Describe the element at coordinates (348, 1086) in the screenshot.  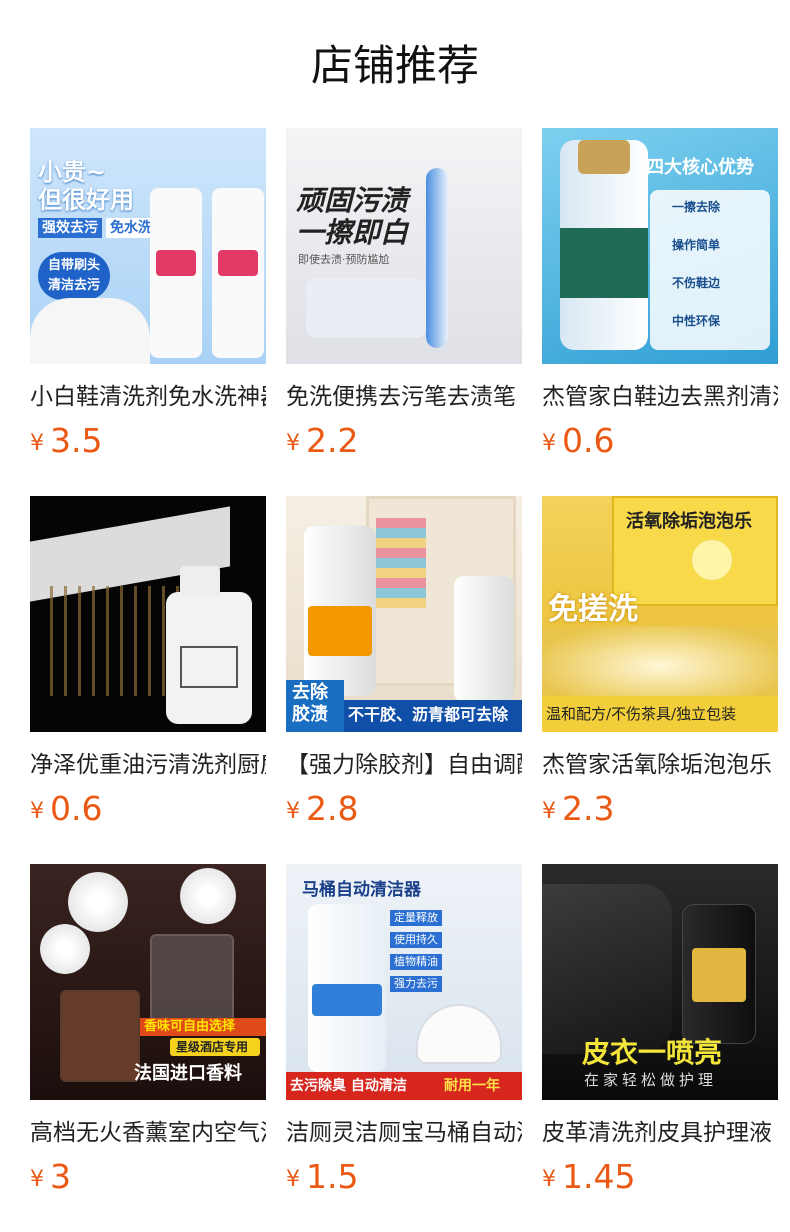
I see `image-text: 去污除臭 自动清洁` at that location.